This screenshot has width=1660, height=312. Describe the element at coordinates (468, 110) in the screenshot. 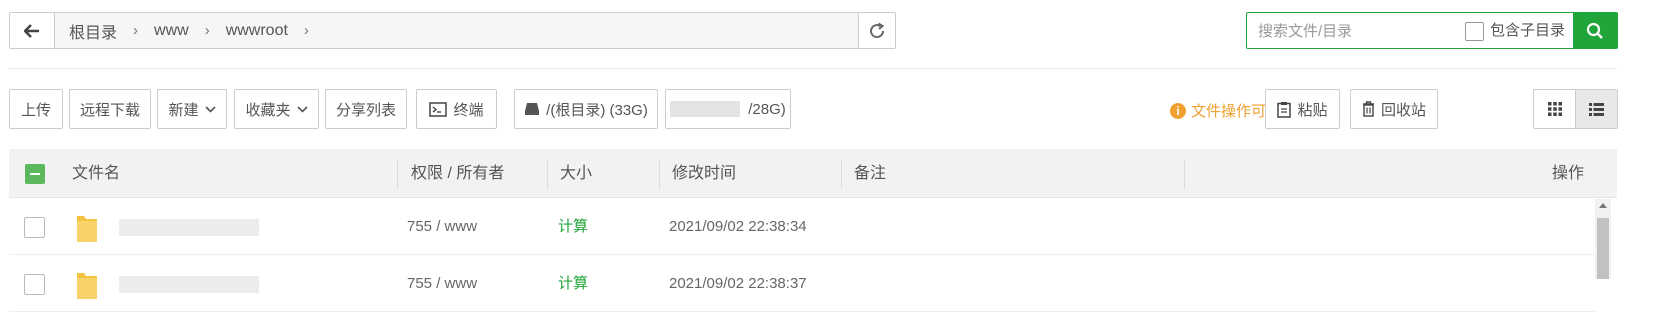

I see `terminal-label: 终端` at that location.